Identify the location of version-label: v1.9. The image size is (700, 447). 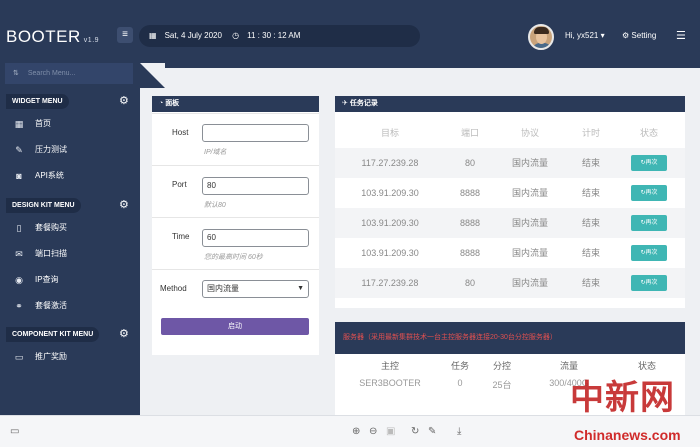
(91, 40).